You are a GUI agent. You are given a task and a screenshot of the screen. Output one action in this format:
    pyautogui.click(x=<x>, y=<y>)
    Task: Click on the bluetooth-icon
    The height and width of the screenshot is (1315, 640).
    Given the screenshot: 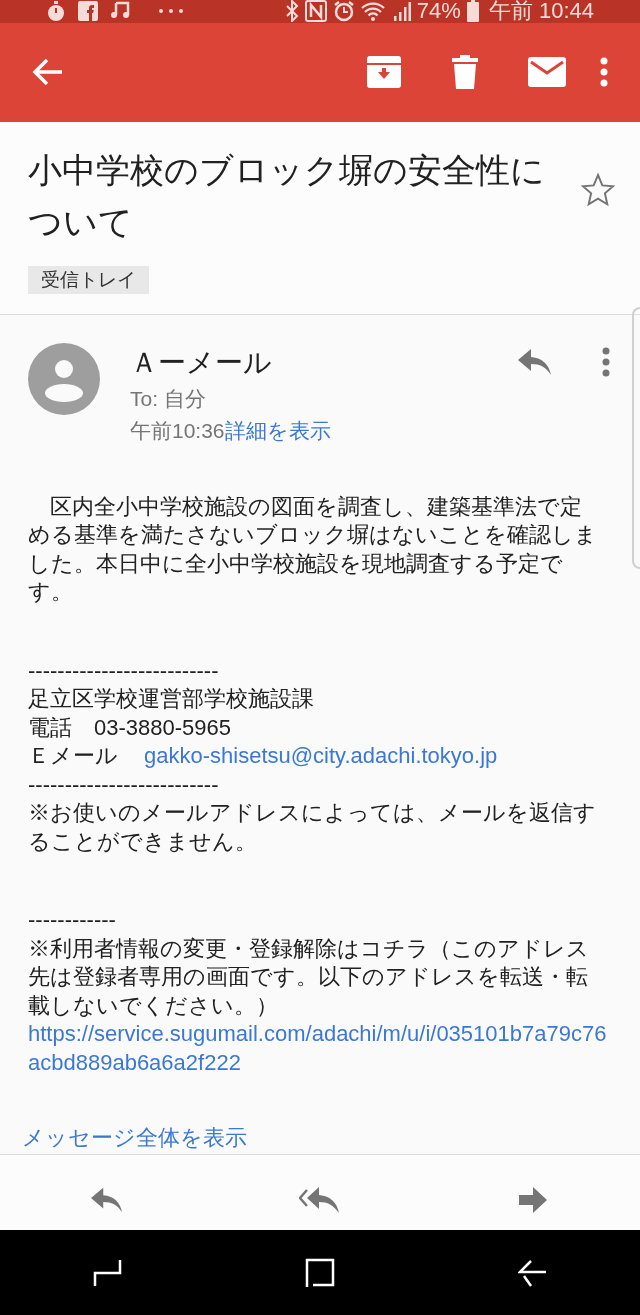 What is the action you would take?
    pyautogui.click(x=291, y=11)
    